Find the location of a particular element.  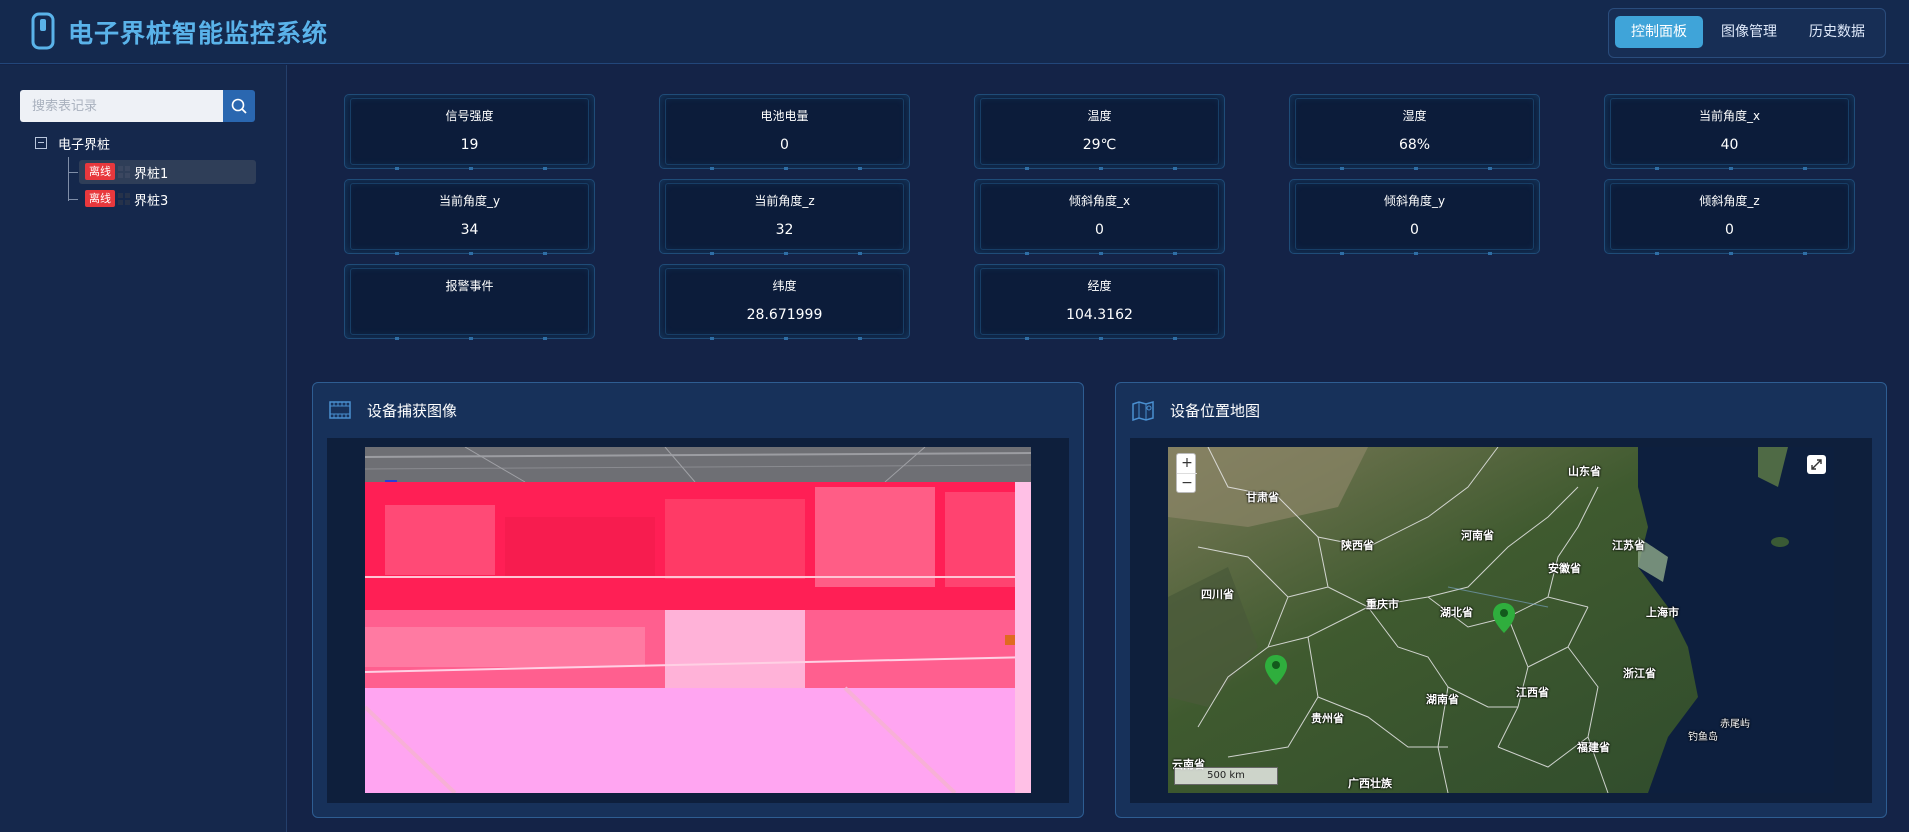

metric-label: 当前角度_y is located at coordinates (469, 201).